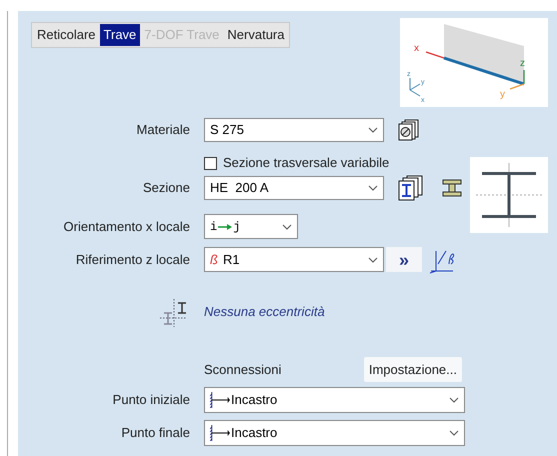  I want to click on field-label: Riferimento z locale, so click(133, 259).